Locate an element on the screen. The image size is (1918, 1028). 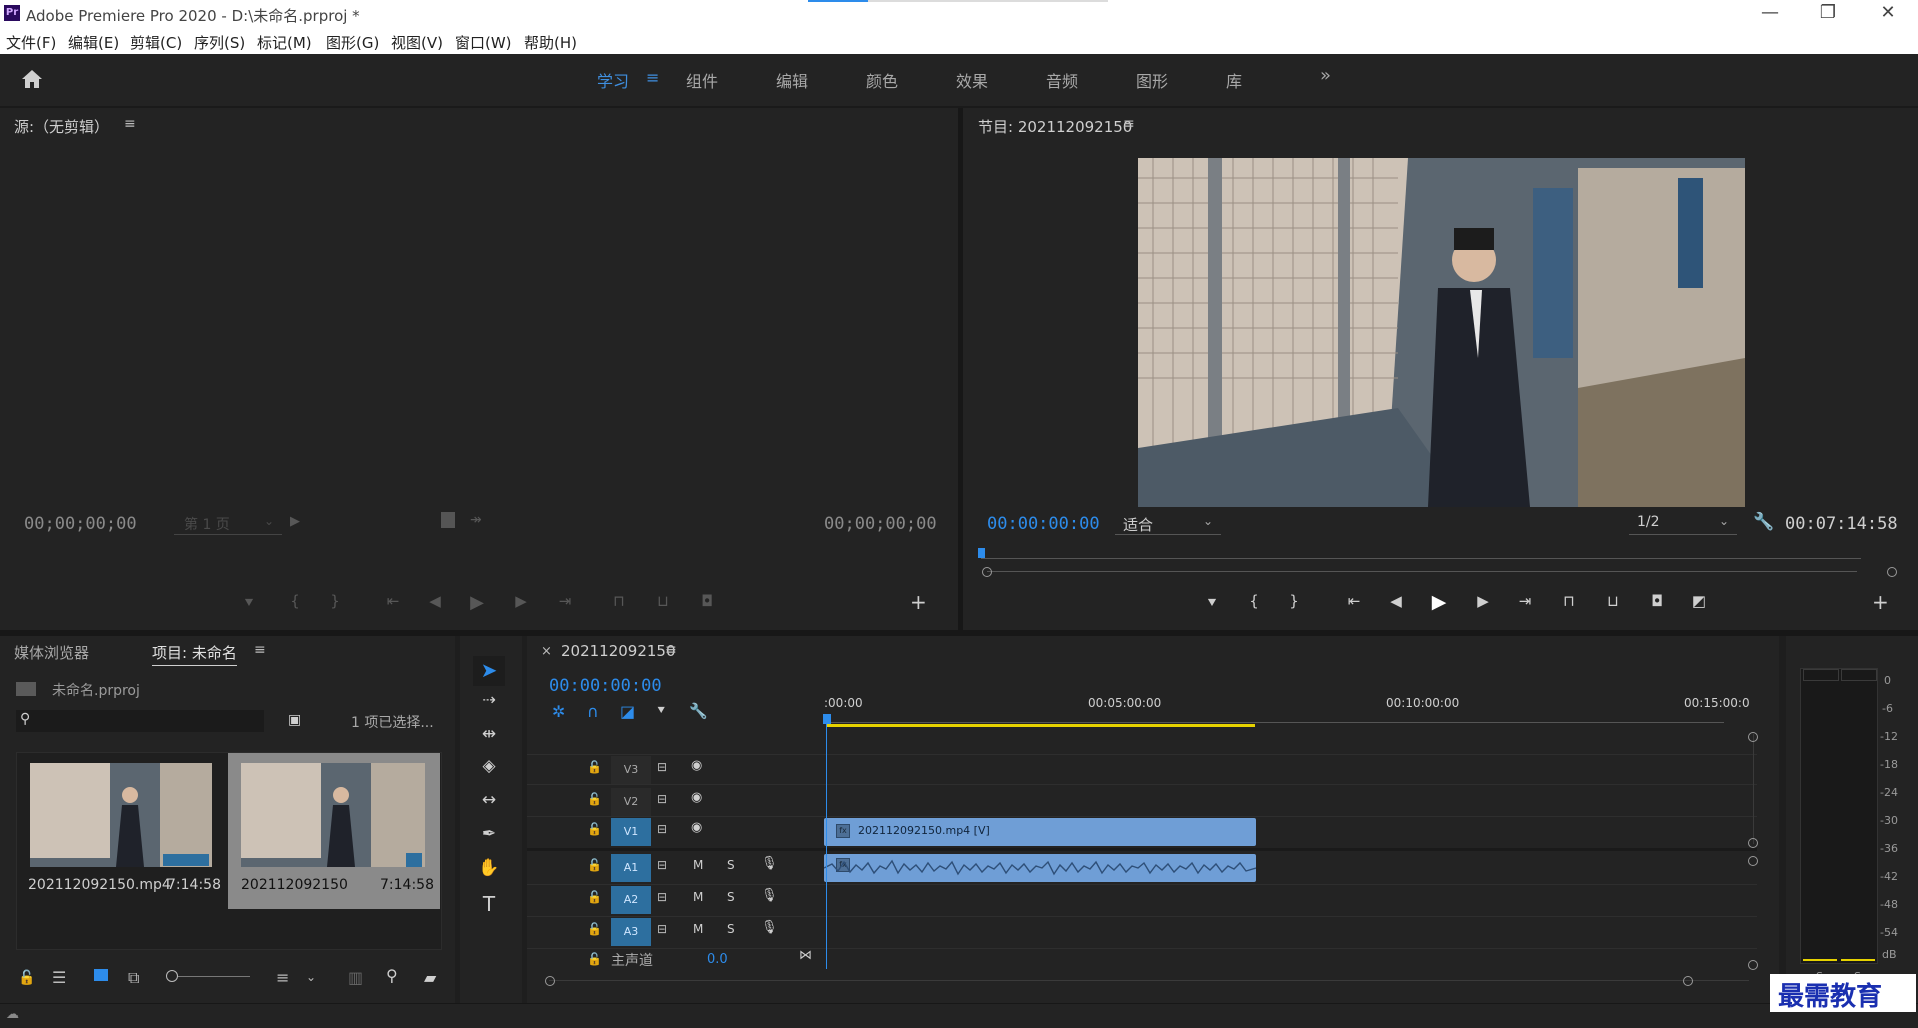
step-forward-icon: ▶ is located at coordinates (1483, 601).